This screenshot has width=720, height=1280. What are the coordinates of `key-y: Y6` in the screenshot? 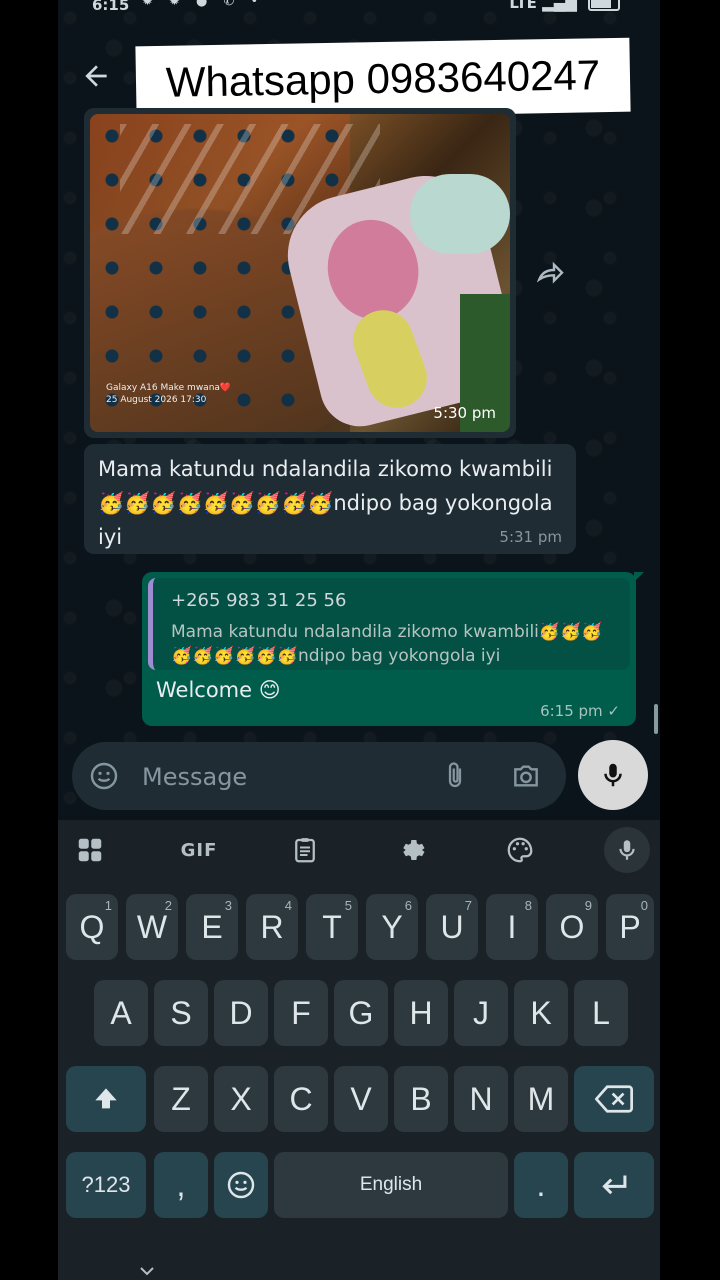 It's located at (392, 927).